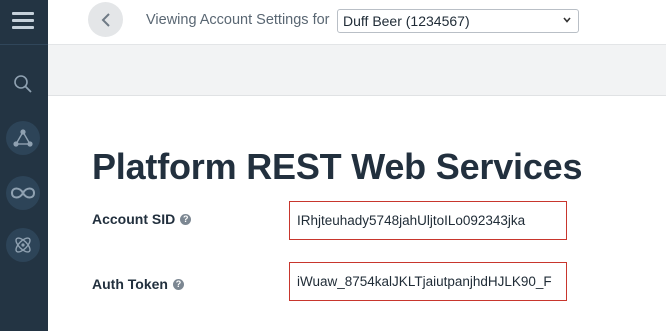 Image resolution: width=666 pixels, height=331 pixels. What do you see at coordinates (337, 166) in the screenshot?
I see `page-title: Platform REST Web Services` at bounding box center [337, 166].